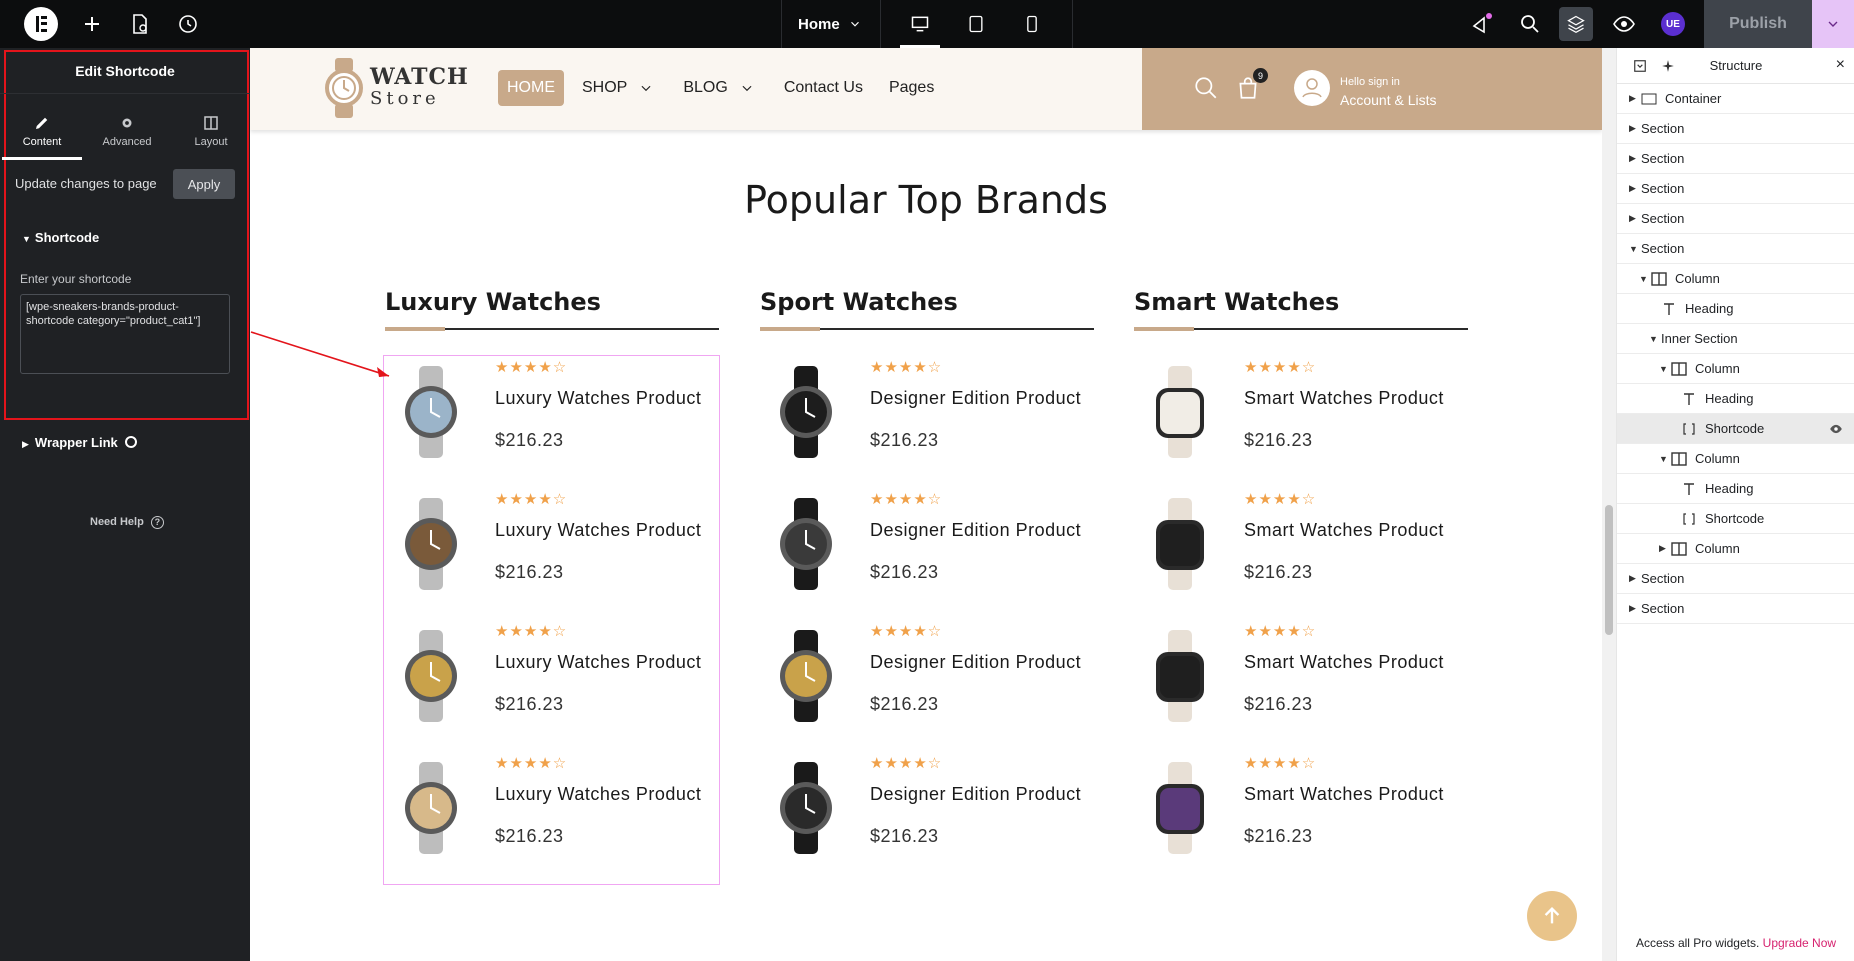  I want to click on mobile-view-button, so click(1032, 24).